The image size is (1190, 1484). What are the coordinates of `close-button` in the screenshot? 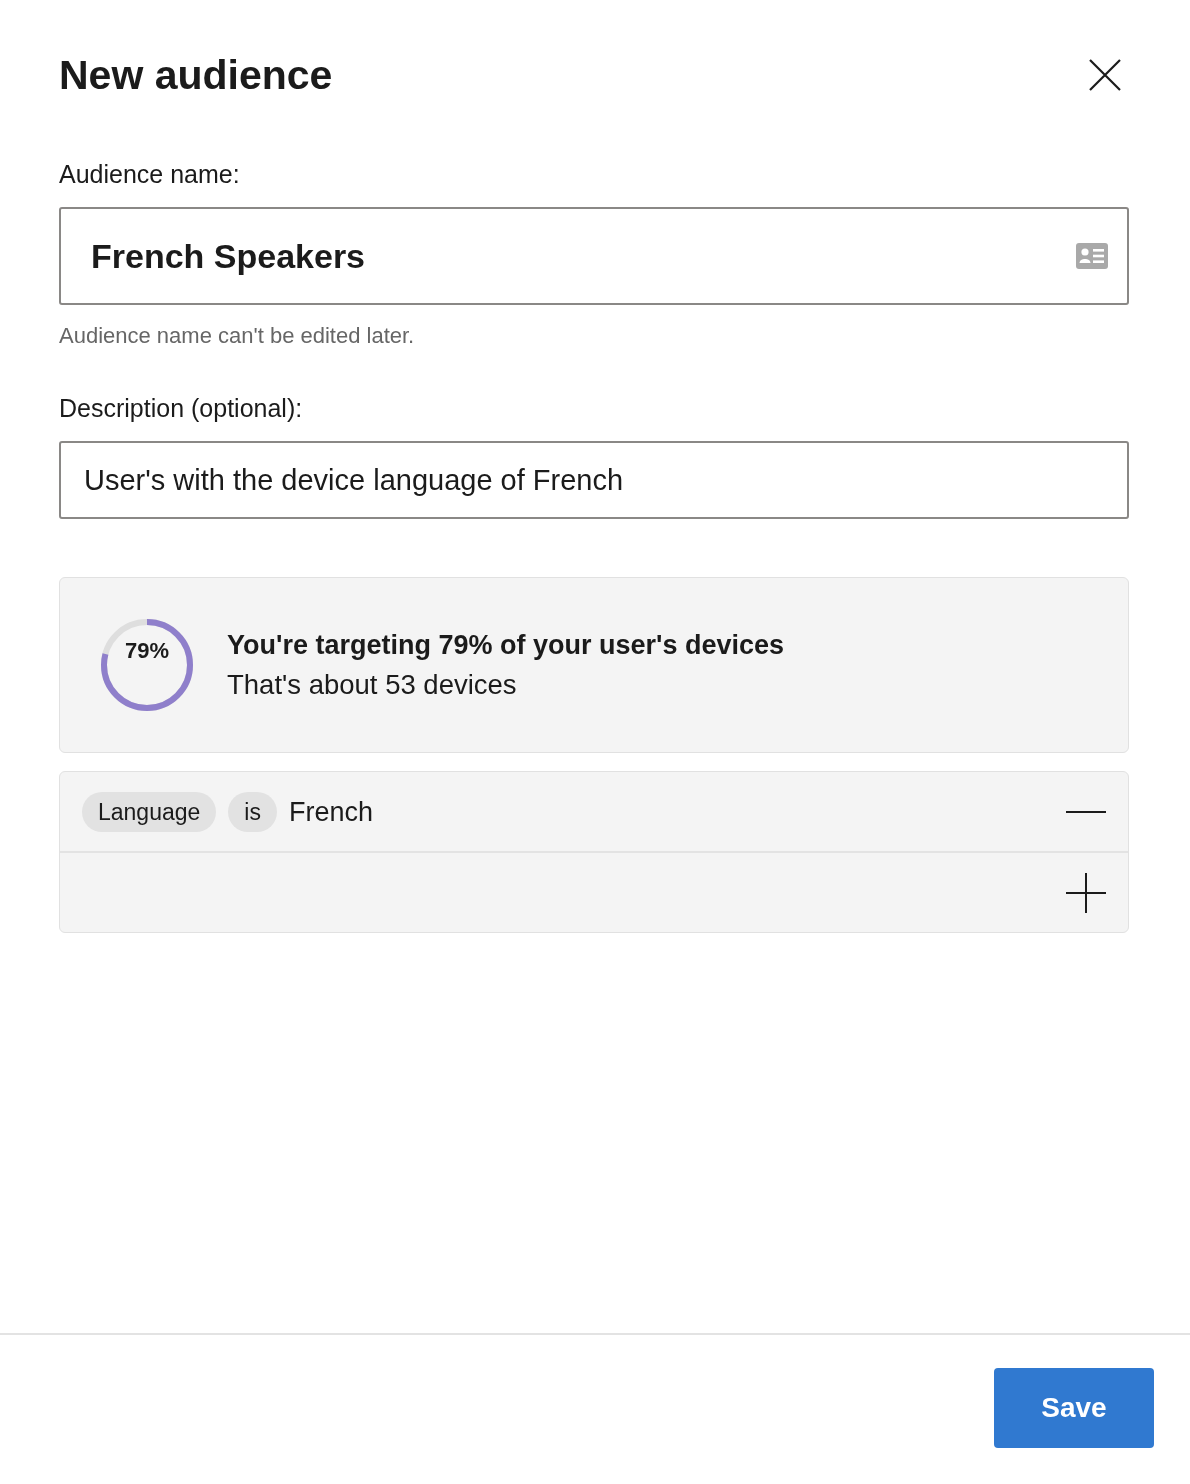 It's located at (1105, 75).